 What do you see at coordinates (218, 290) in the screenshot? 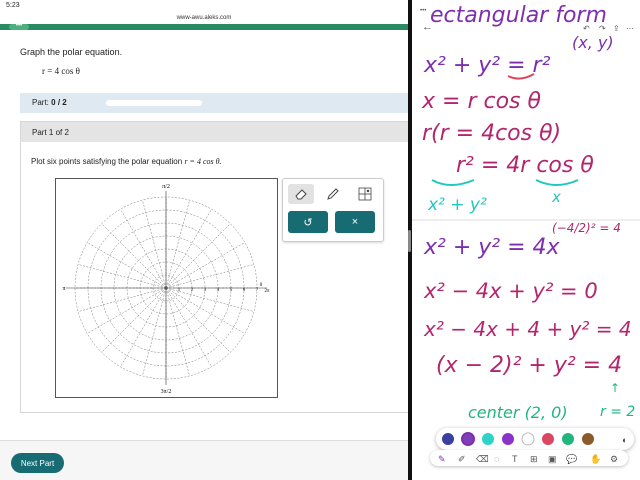
I see `radial-label: 4` at bounding box center [218, 290].